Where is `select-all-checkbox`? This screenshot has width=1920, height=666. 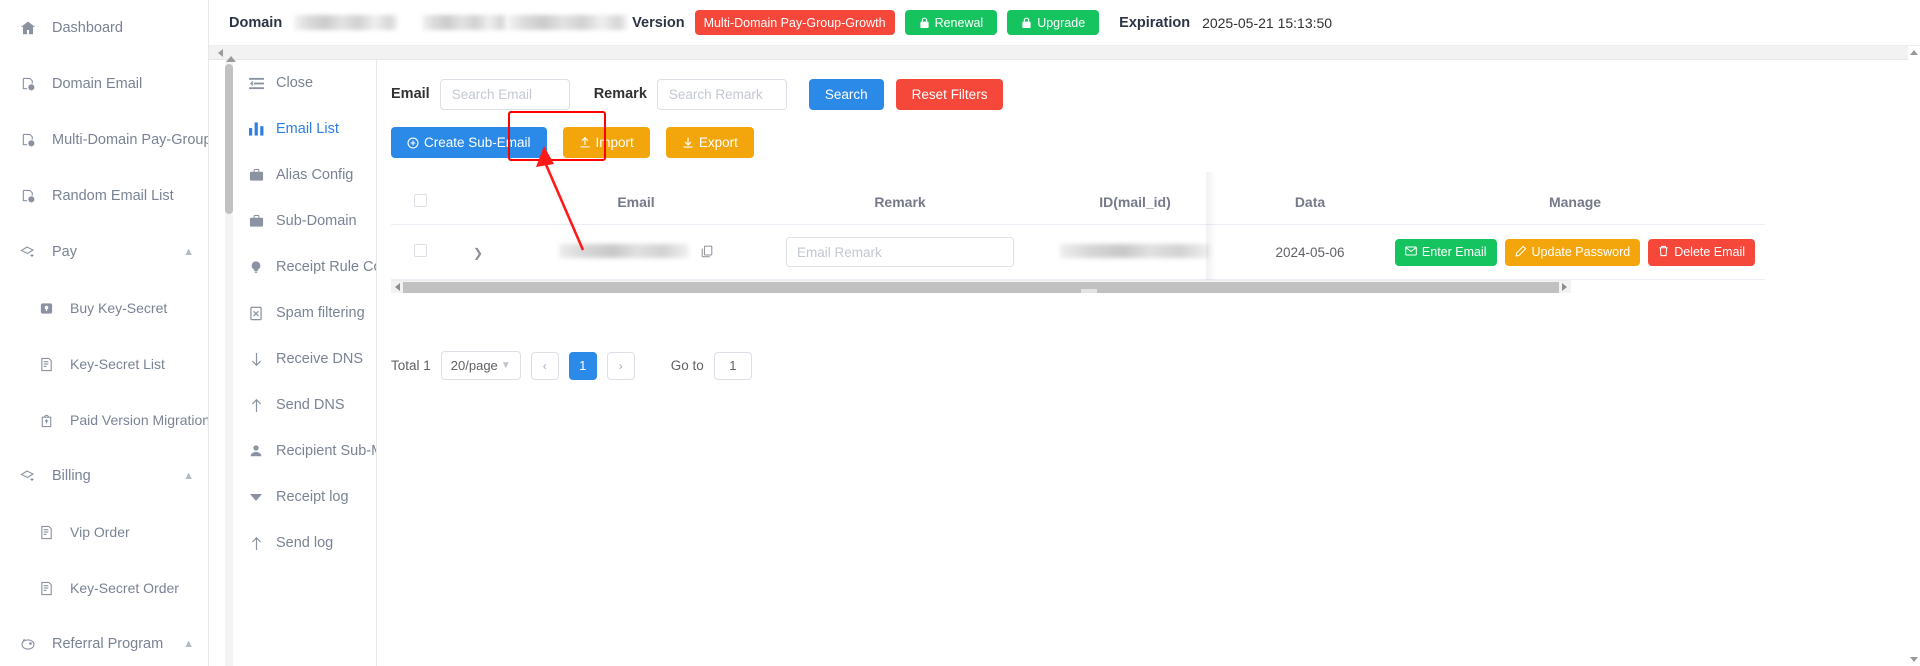 select-all-checkbox is located at coordinates (420, 200).